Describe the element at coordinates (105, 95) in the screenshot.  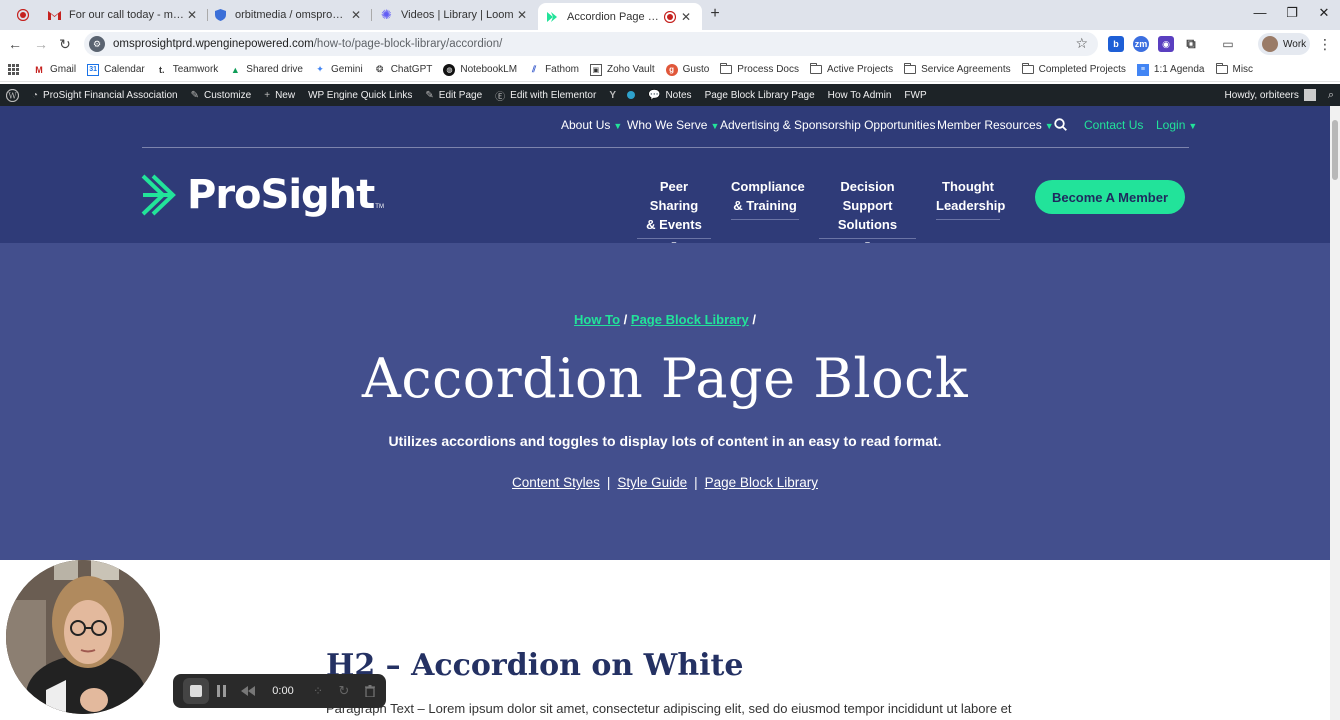
I see `wp-site-name: ◔ ProSight Financial Association` at that location.